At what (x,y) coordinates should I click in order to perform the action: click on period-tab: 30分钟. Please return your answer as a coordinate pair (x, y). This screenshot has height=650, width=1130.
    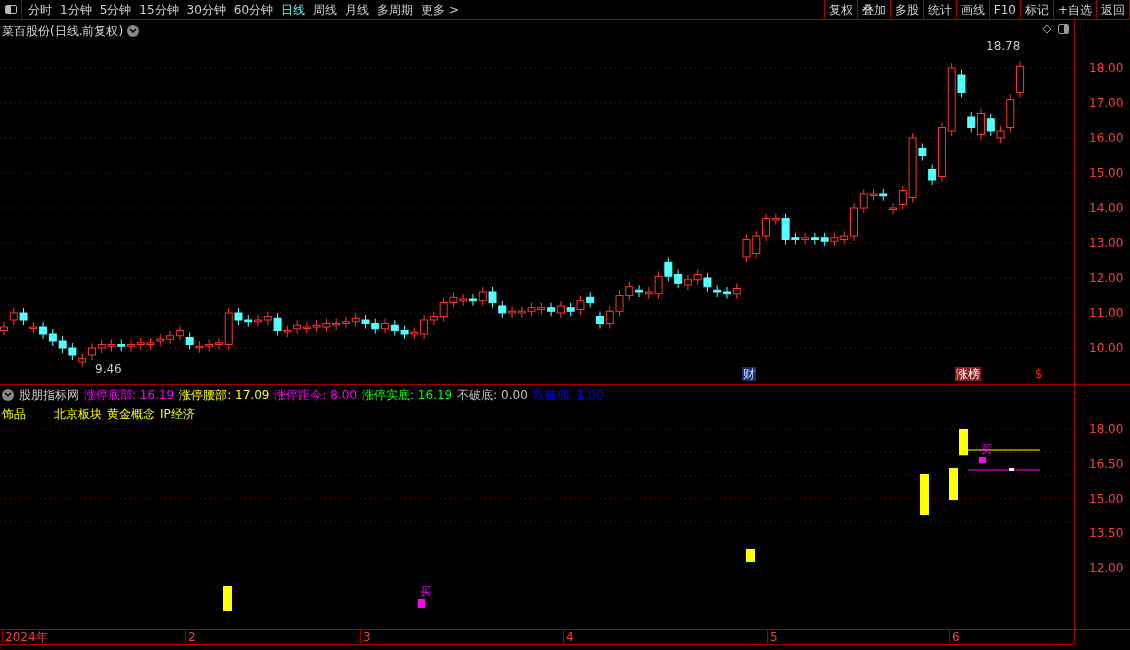
    Looking at the image, I should click on (206, 9).